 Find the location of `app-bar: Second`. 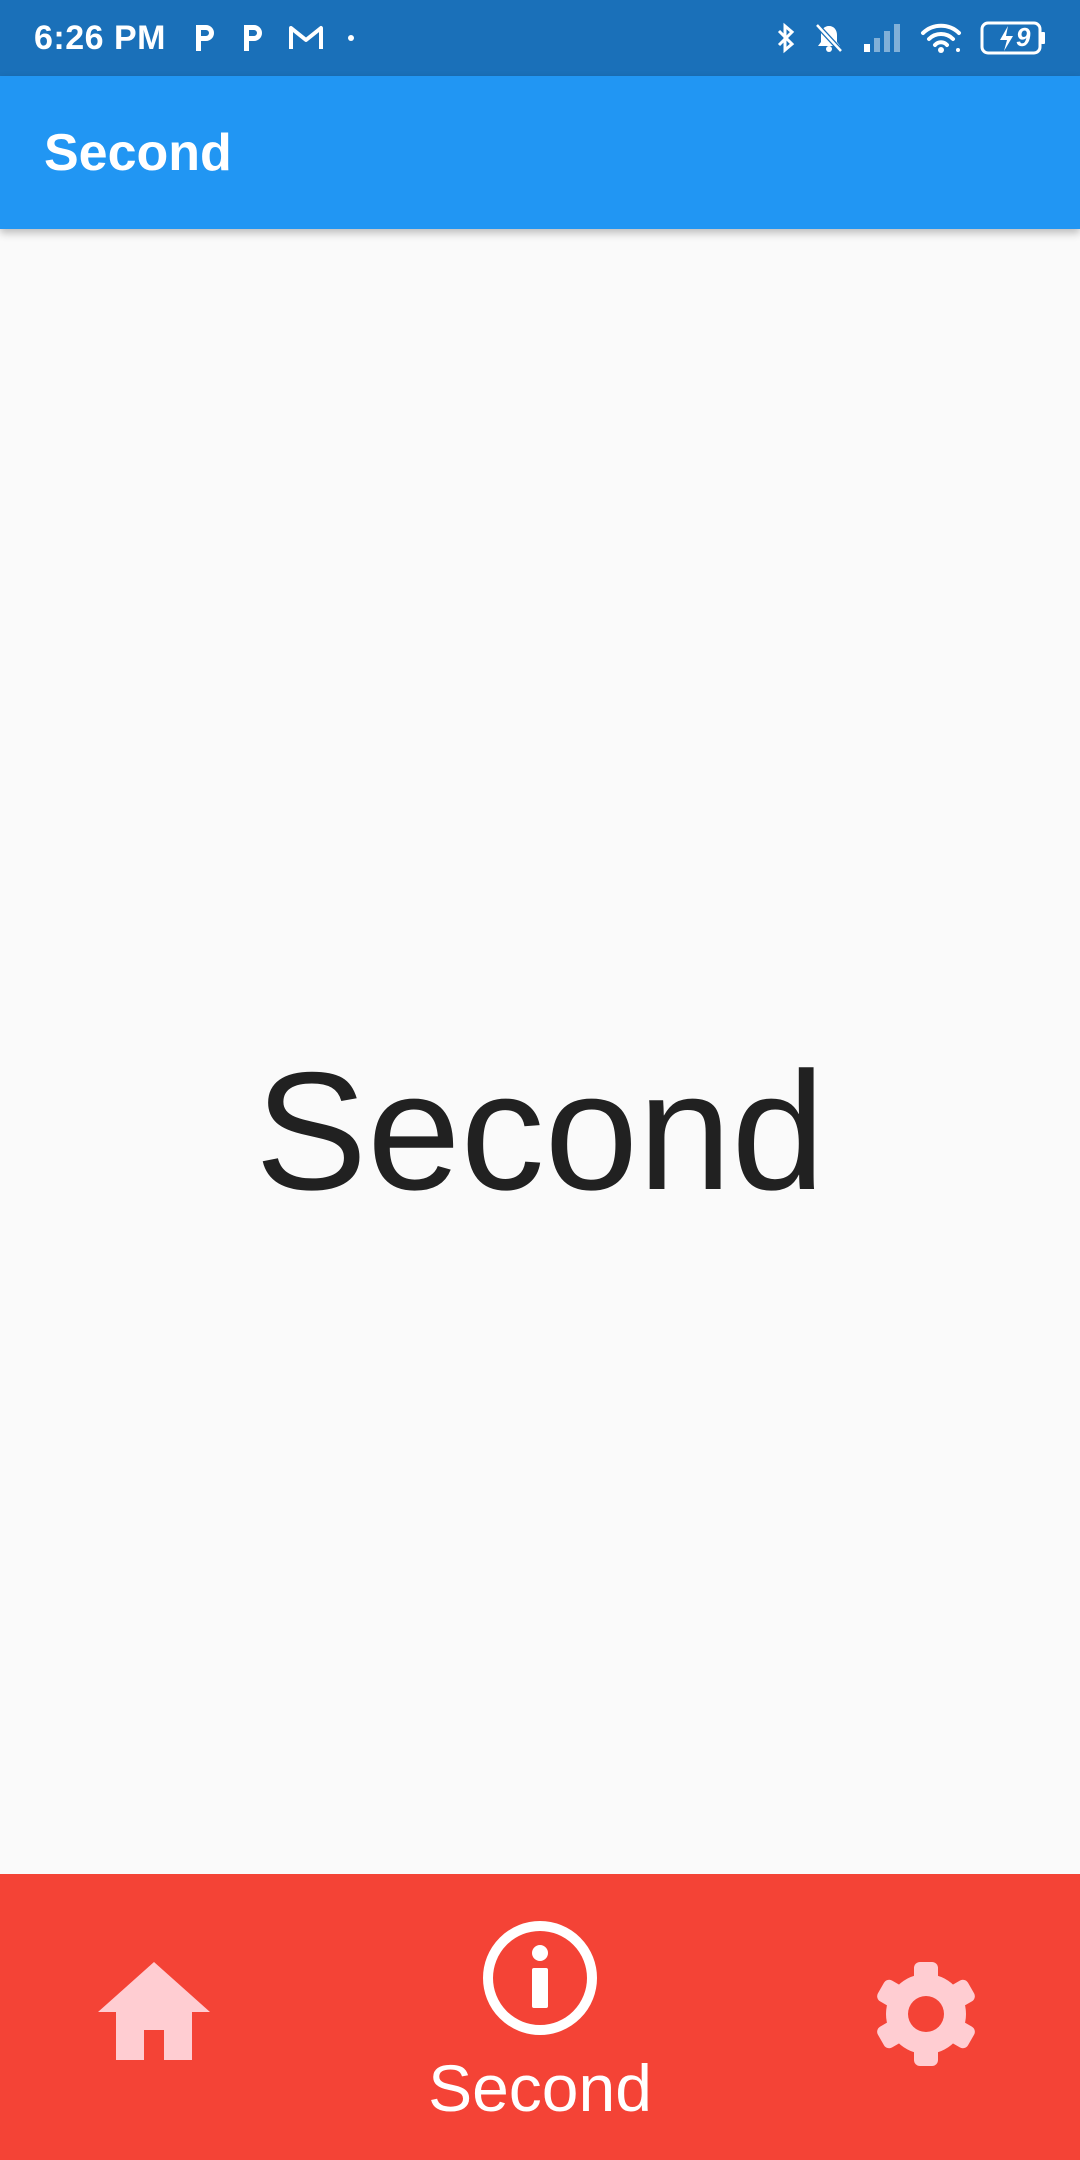

app-bar: Second is located at coordinates (540, 152).